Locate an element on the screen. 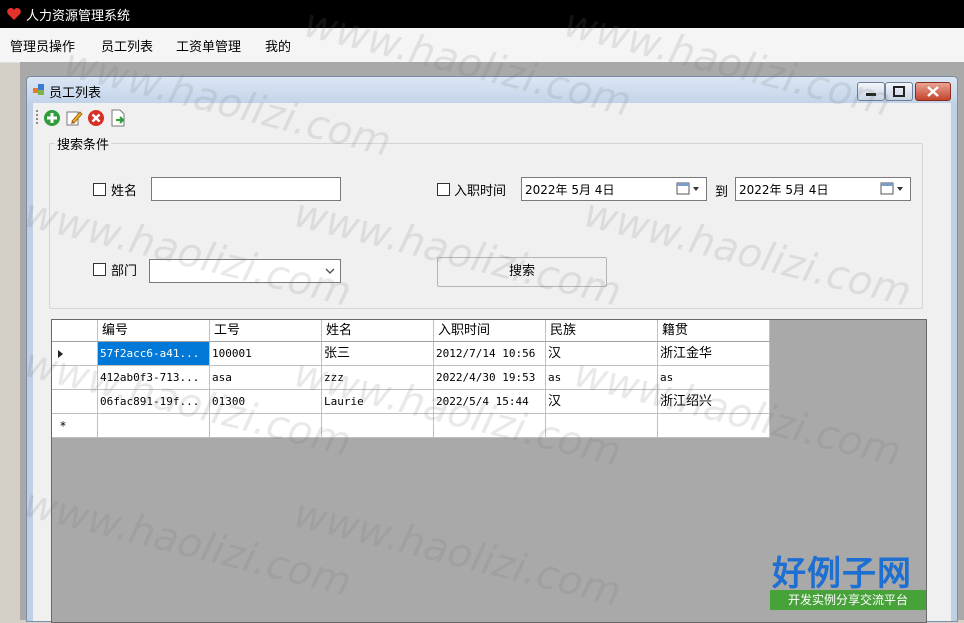  department-checkbox is located at coordinates (99, 269).